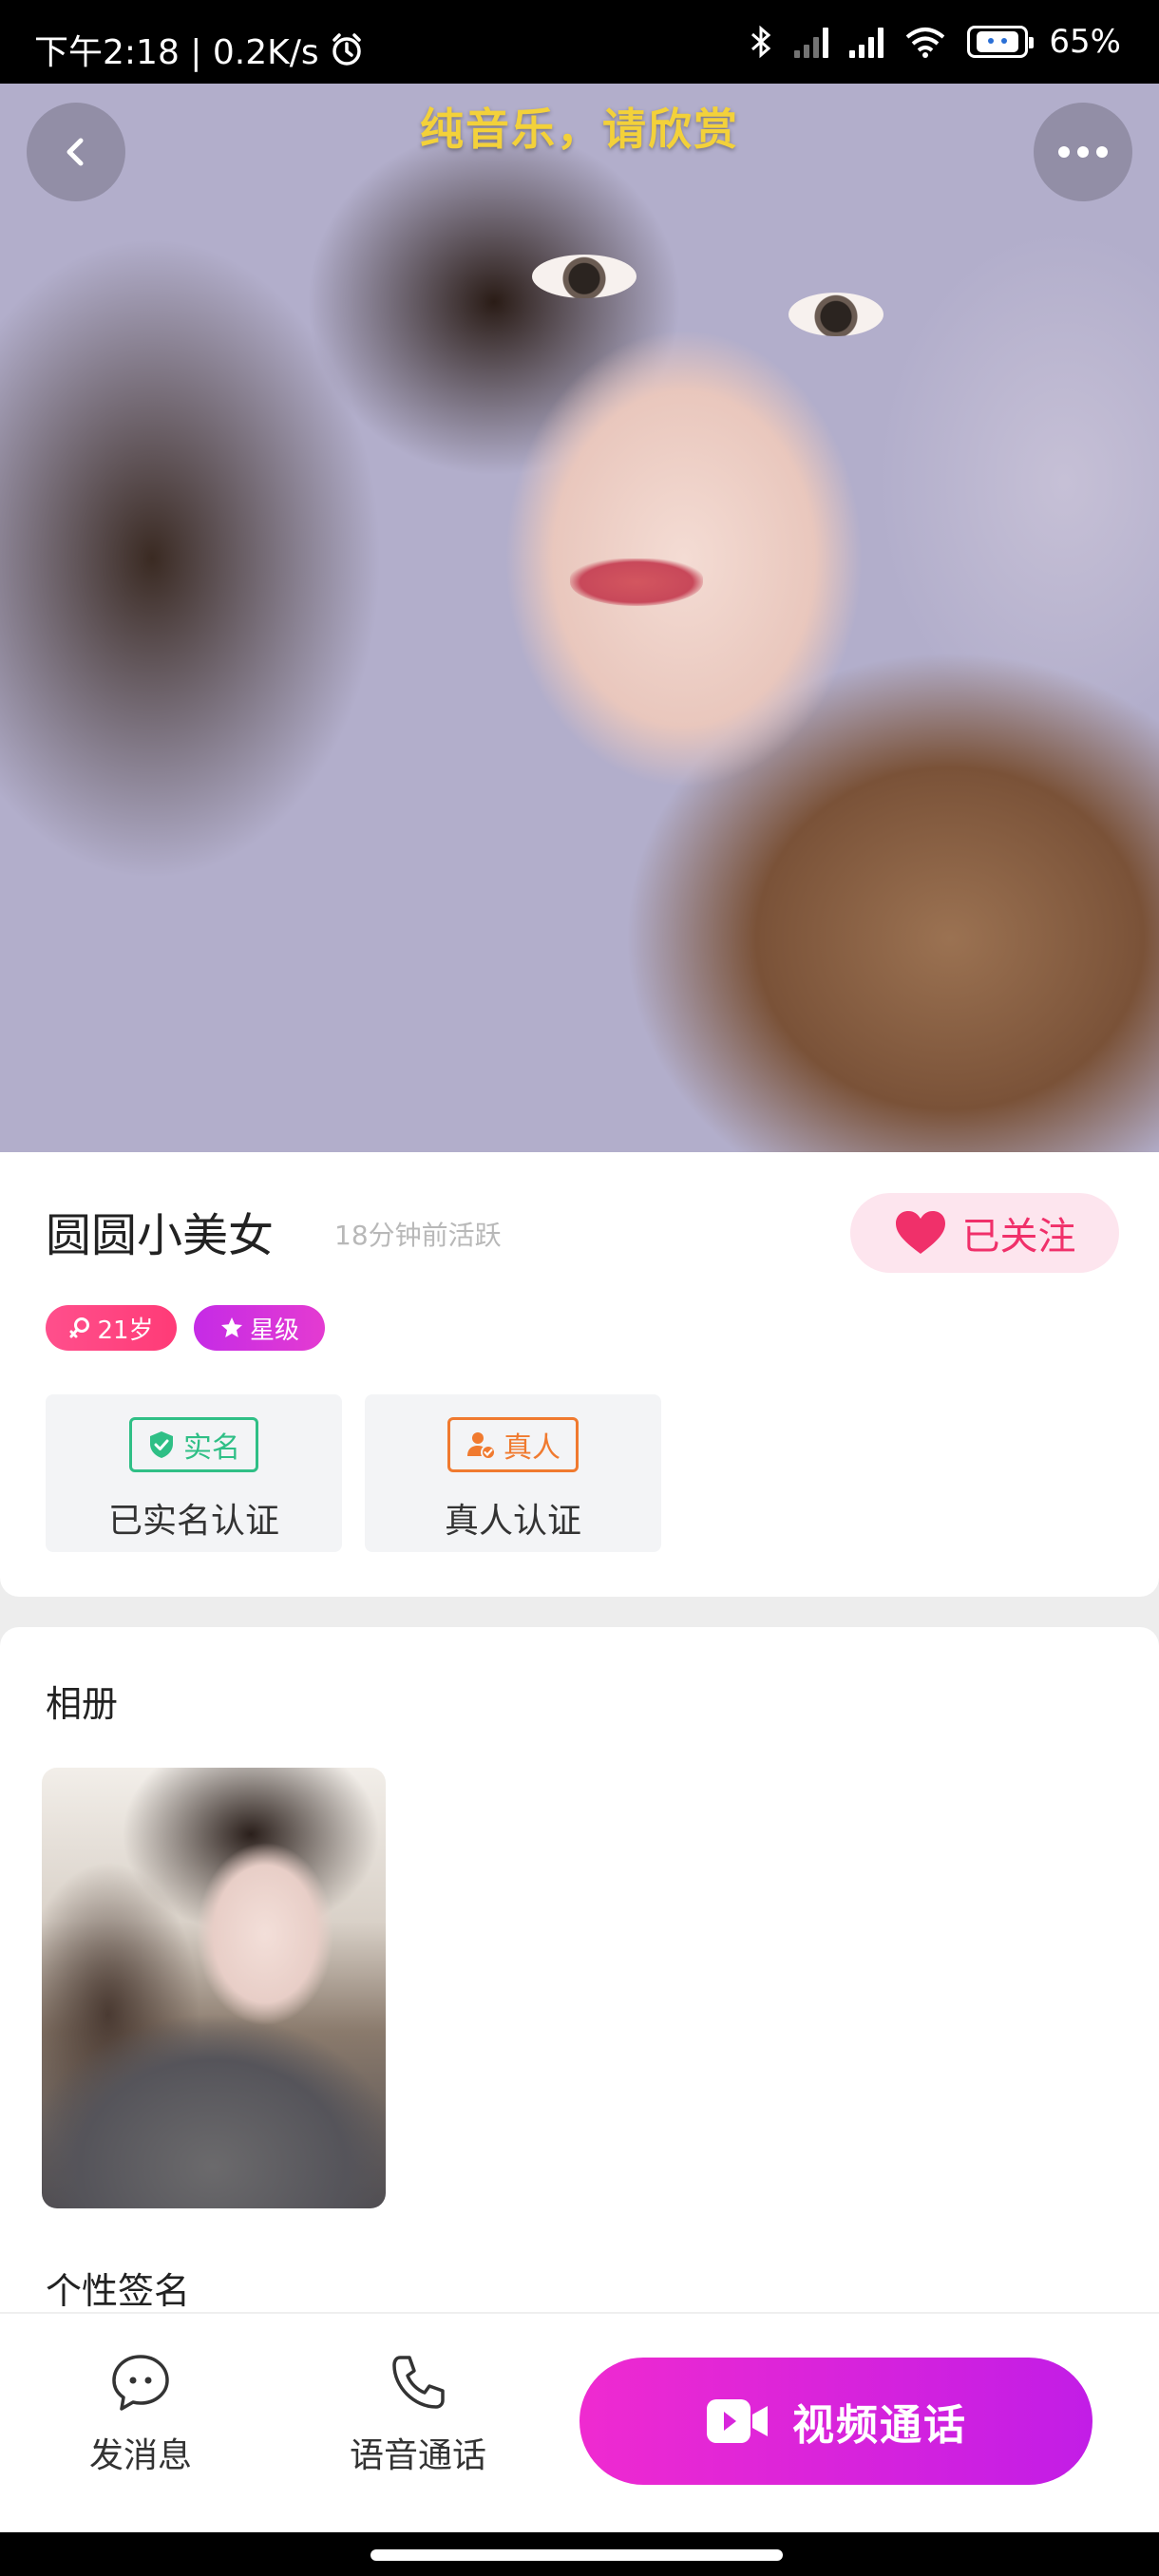 This screenshot has height=2576, width=1159. What do you see at coordinates (118, 2291) in the screenshot?
I see `signature-title: 个性签名` at bounding box center [118, 2291].